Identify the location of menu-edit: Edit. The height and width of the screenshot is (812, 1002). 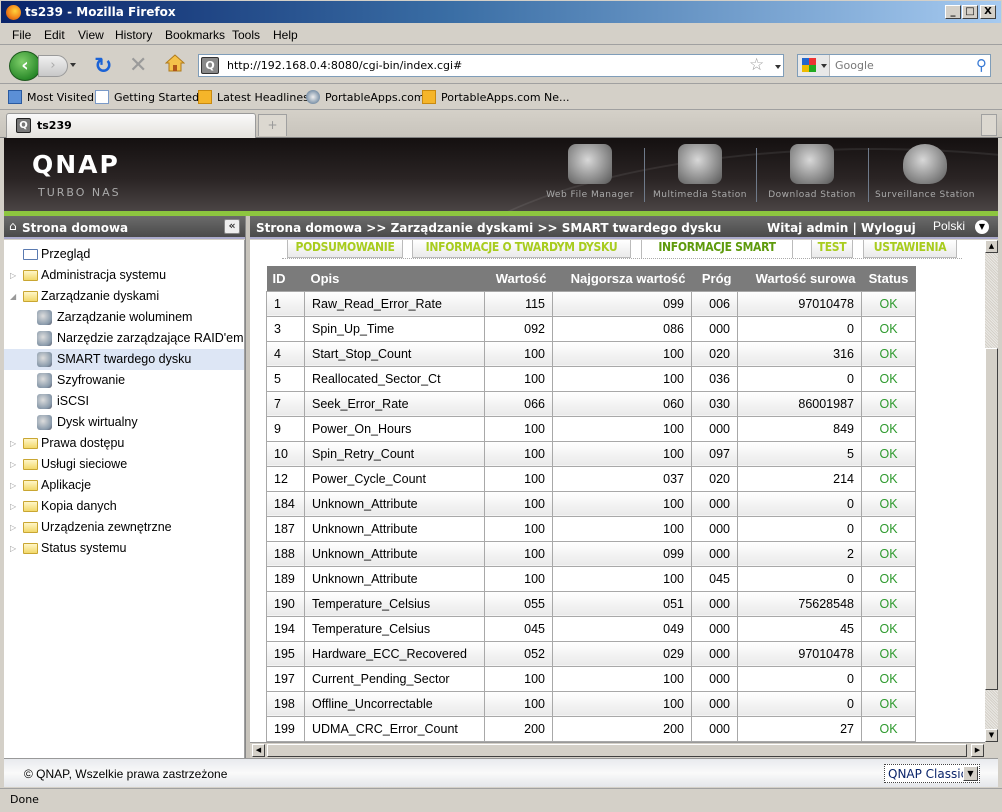
(54, 35).